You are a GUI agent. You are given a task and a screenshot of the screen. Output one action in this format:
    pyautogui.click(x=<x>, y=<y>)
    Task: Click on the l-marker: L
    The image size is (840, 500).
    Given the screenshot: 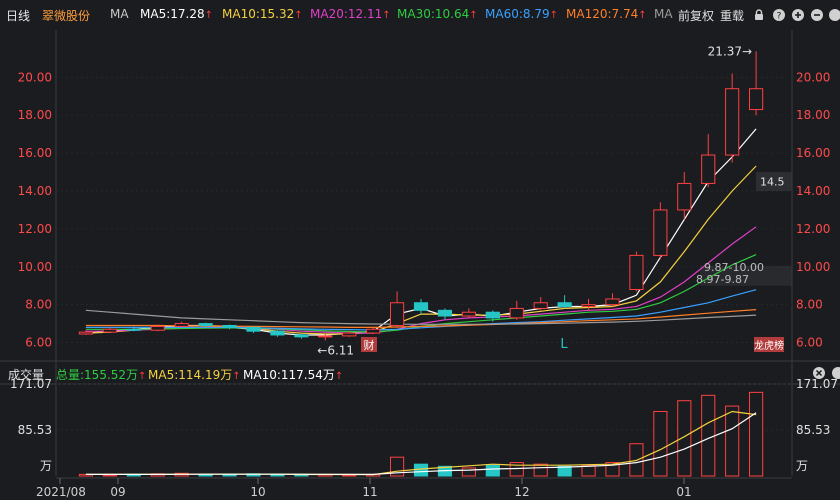 What is the action you would take?
    pyautogui.click(x=564, y=344)
    